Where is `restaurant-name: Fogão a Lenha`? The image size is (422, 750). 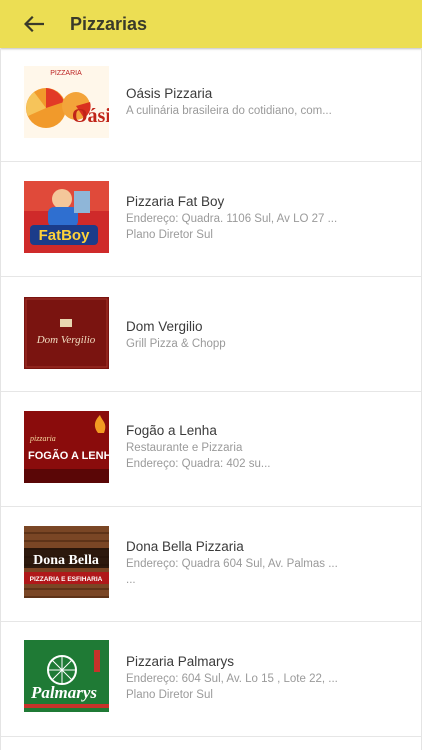
restaurant-name: Fogão a Lenha is located at coordinates (171, 430).